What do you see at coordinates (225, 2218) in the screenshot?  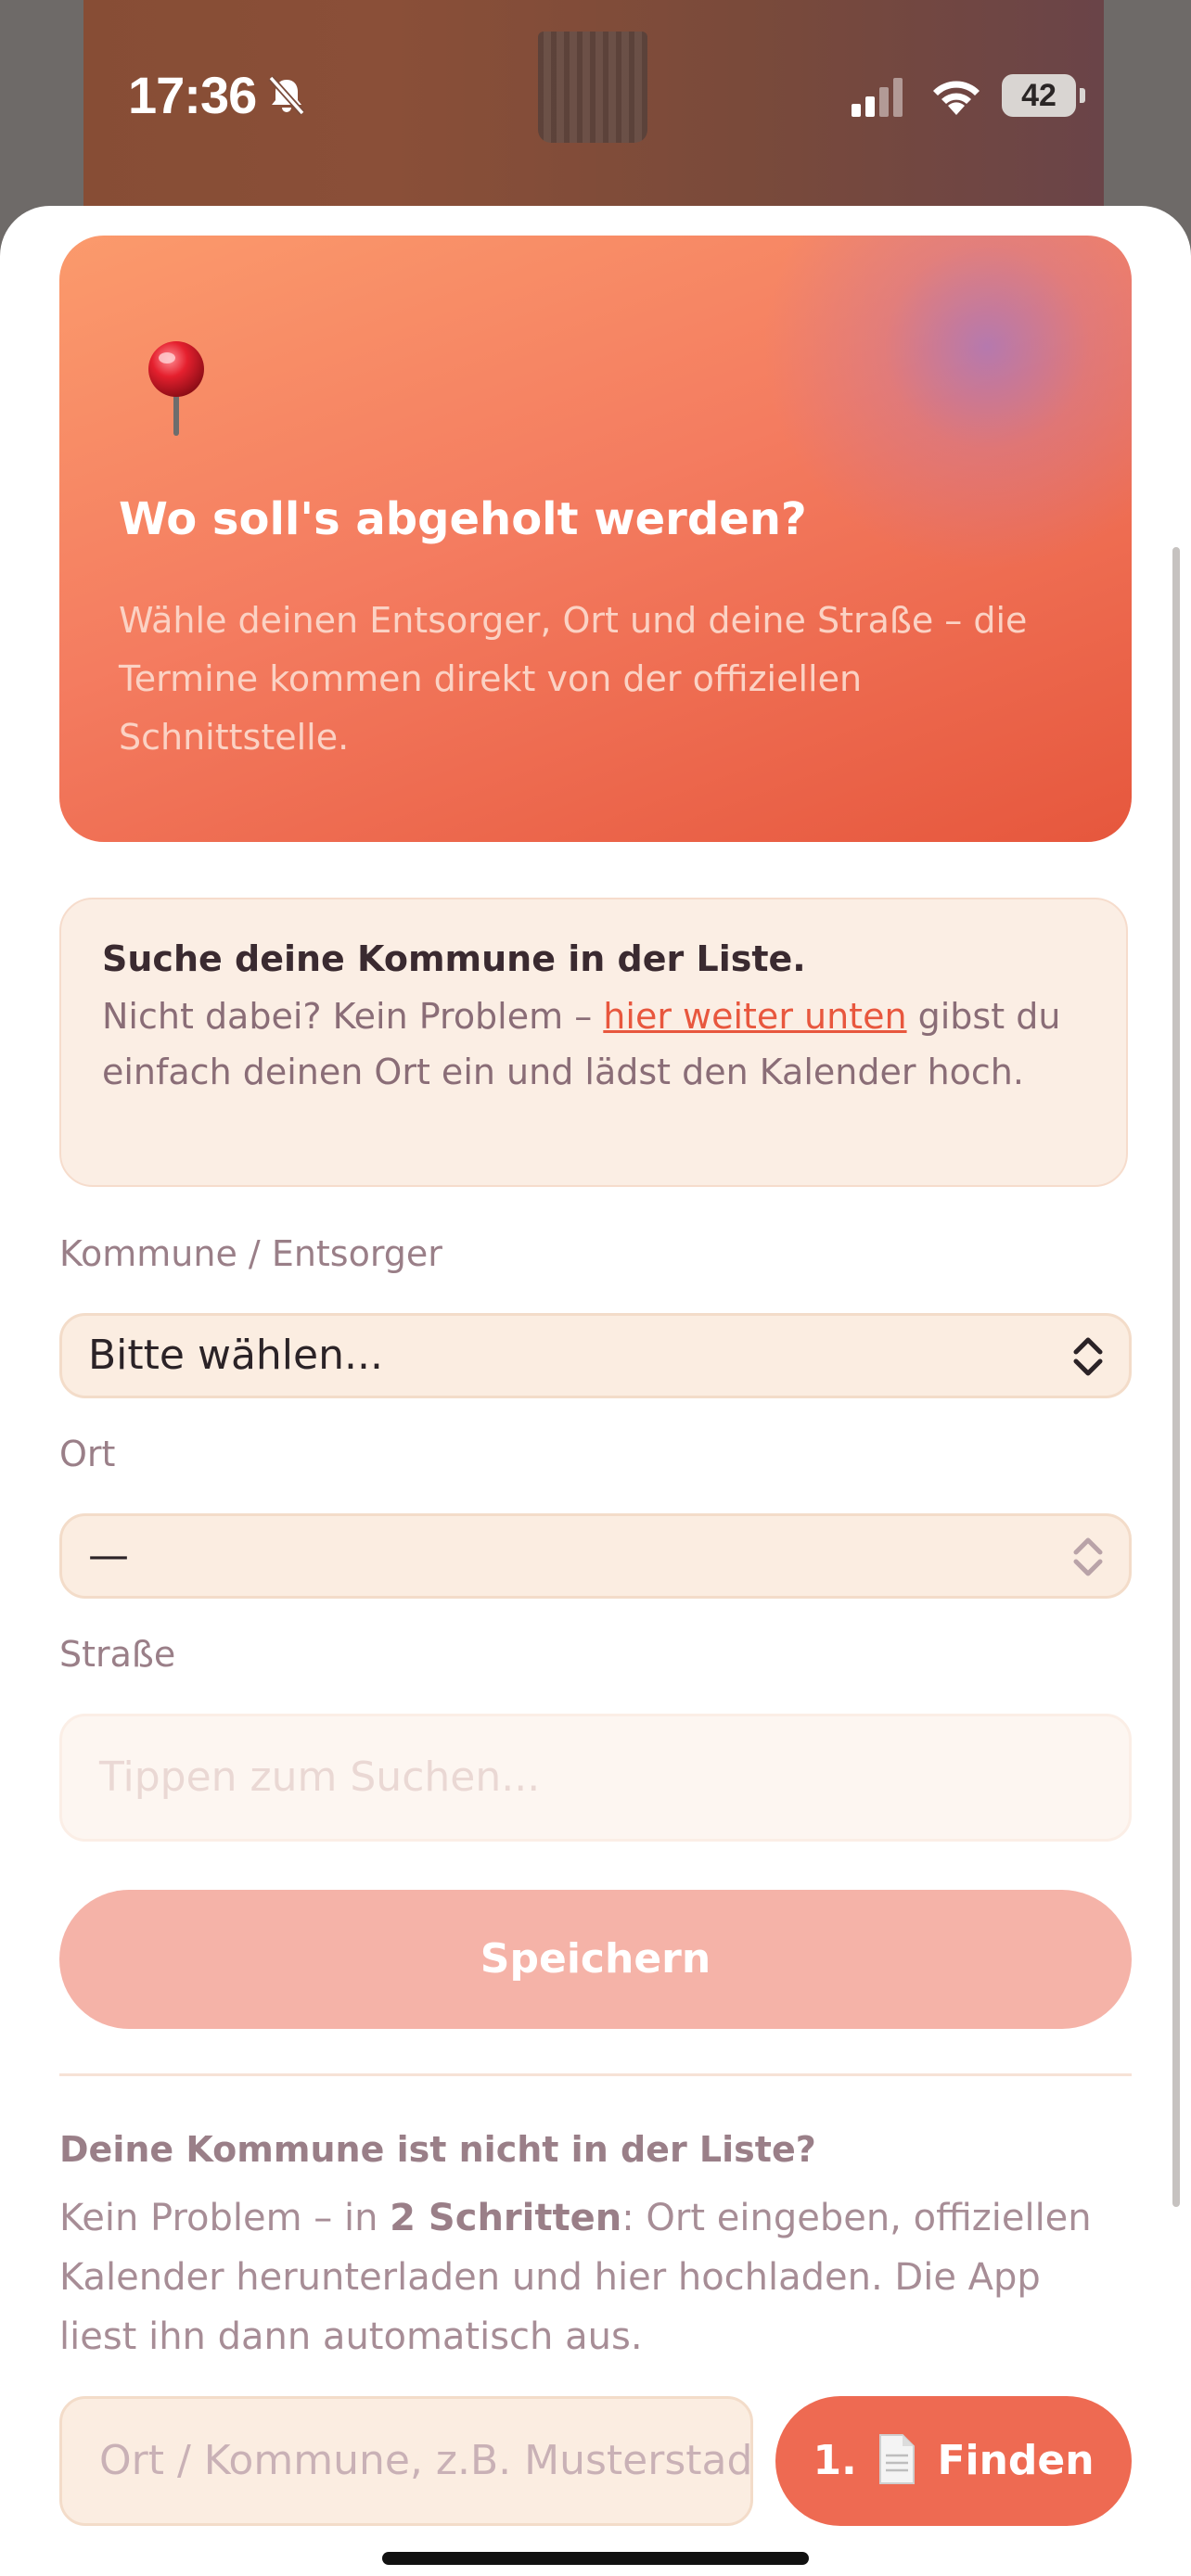 I see `alternative-text-start: Kein Problem – in` at bounding box center [225, 2218].